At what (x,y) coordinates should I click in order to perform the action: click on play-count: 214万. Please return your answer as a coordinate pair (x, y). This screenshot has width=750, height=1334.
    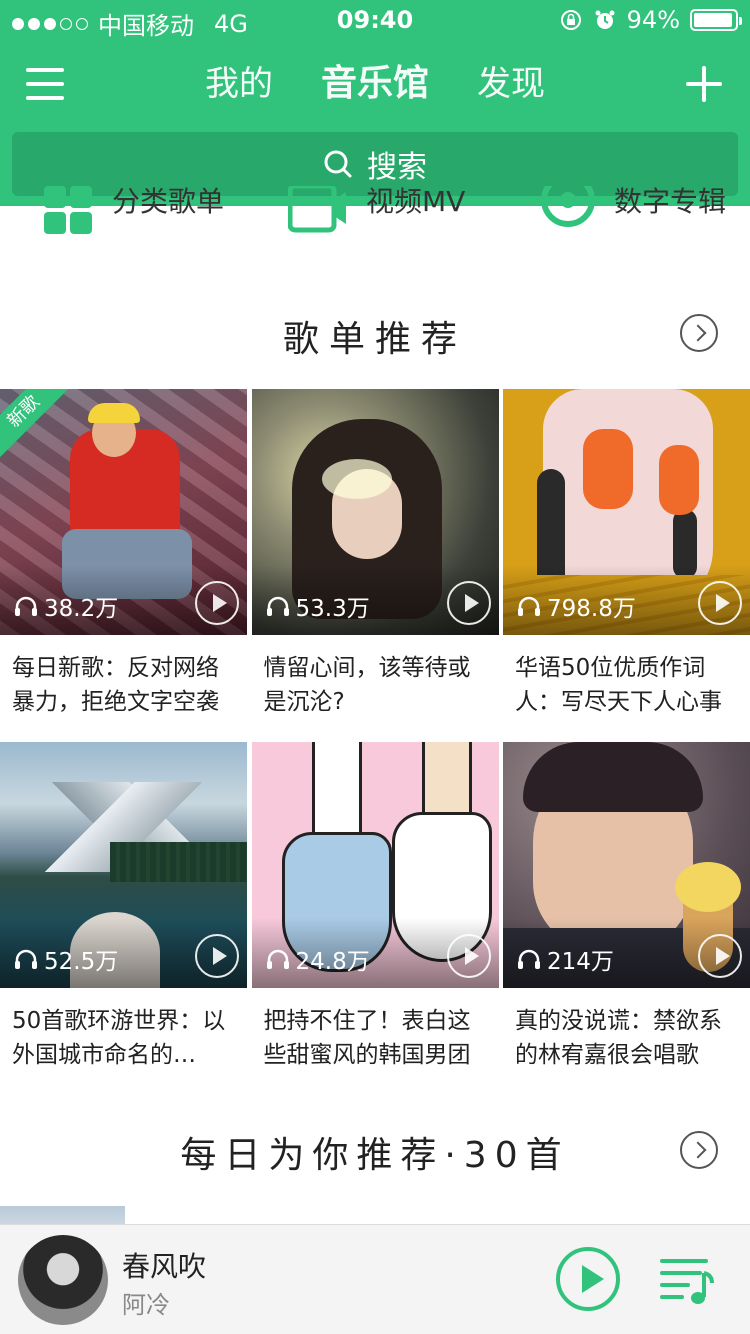
    Looking at the image, I should click on (565, 959).